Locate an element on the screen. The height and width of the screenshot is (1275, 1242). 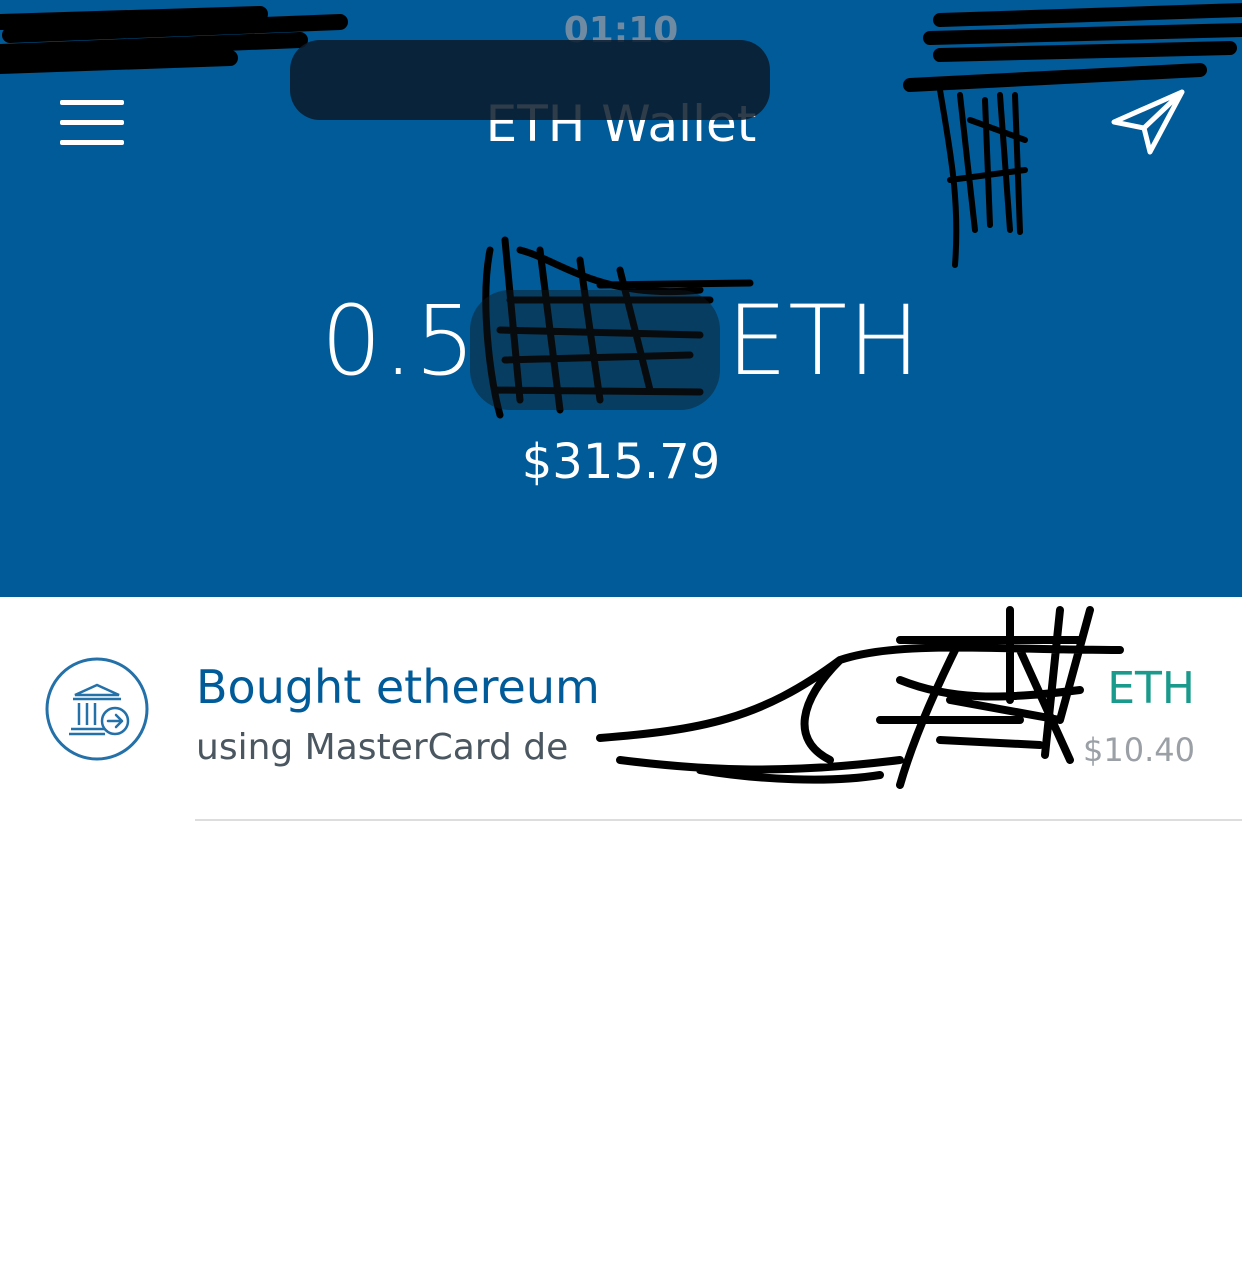
transaction-title: Bought ethereum is located at coordinates (398, 687).